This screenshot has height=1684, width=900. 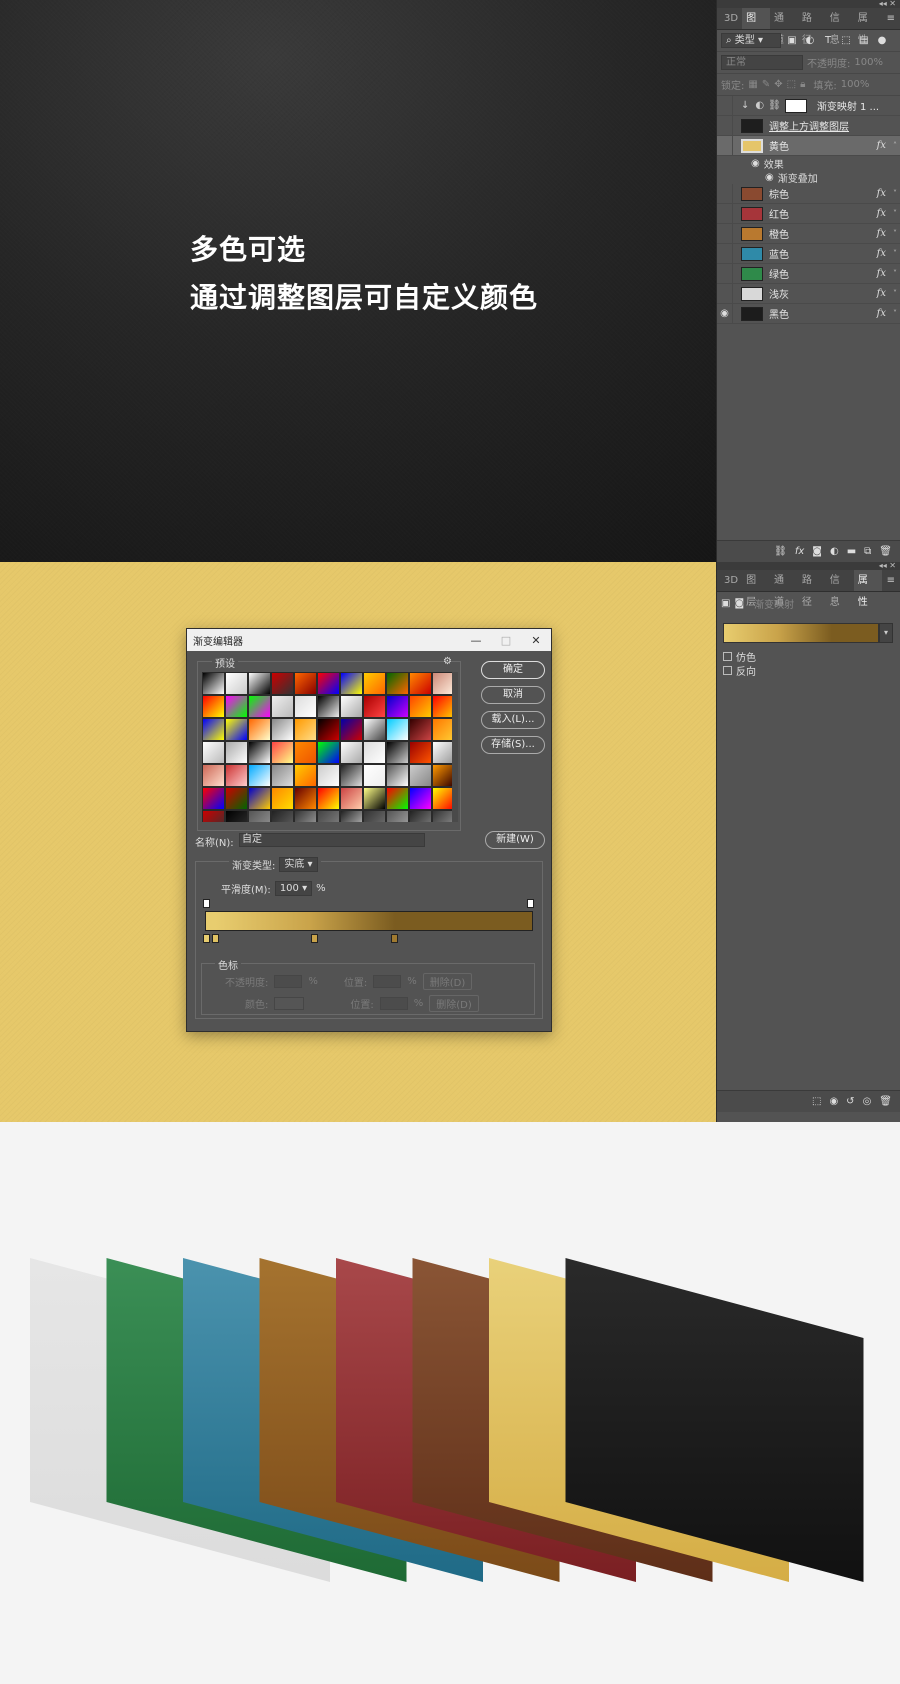 I want to click on stop-color-swatch, so click(x=289, y=1003).